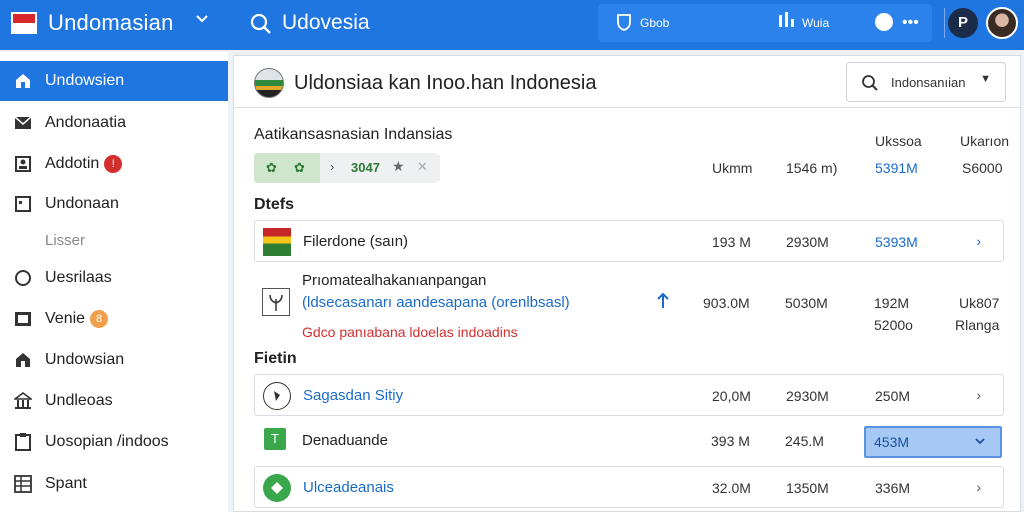 The image size is (1024, 512). I want to click on sidebar-item-table: Spant, so click(114, 484).